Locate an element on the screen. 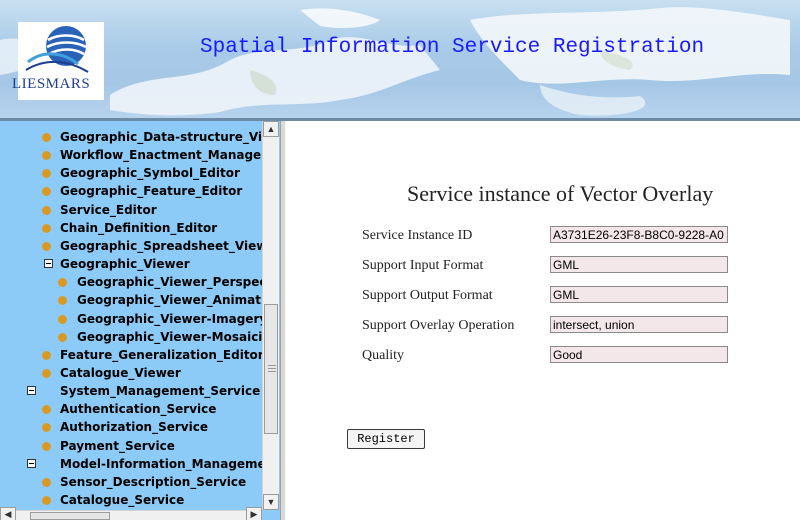 Image resolution: width=800 pixels, height=520 pixels. tree-item-label: Catalogue_Service is located at coordinates (122, 500).